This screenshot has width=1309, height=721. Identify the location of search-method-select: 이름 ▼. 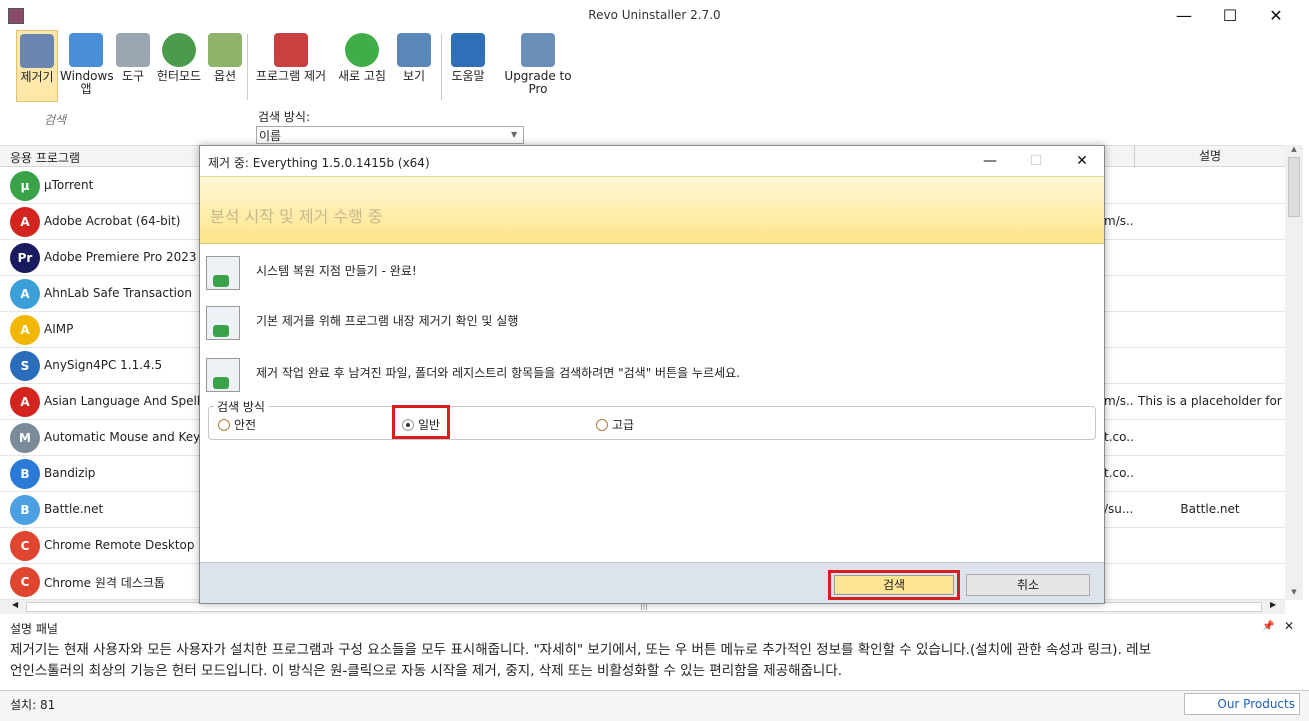
(390, 135).